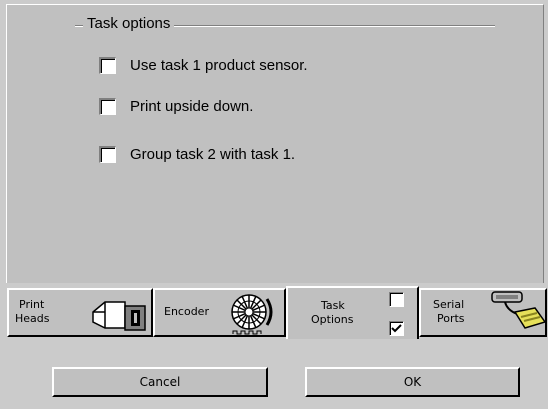  Describe the element at coordinates (352, 312) in the screenshot. I see `tab-task-options: Task Options` at that location.